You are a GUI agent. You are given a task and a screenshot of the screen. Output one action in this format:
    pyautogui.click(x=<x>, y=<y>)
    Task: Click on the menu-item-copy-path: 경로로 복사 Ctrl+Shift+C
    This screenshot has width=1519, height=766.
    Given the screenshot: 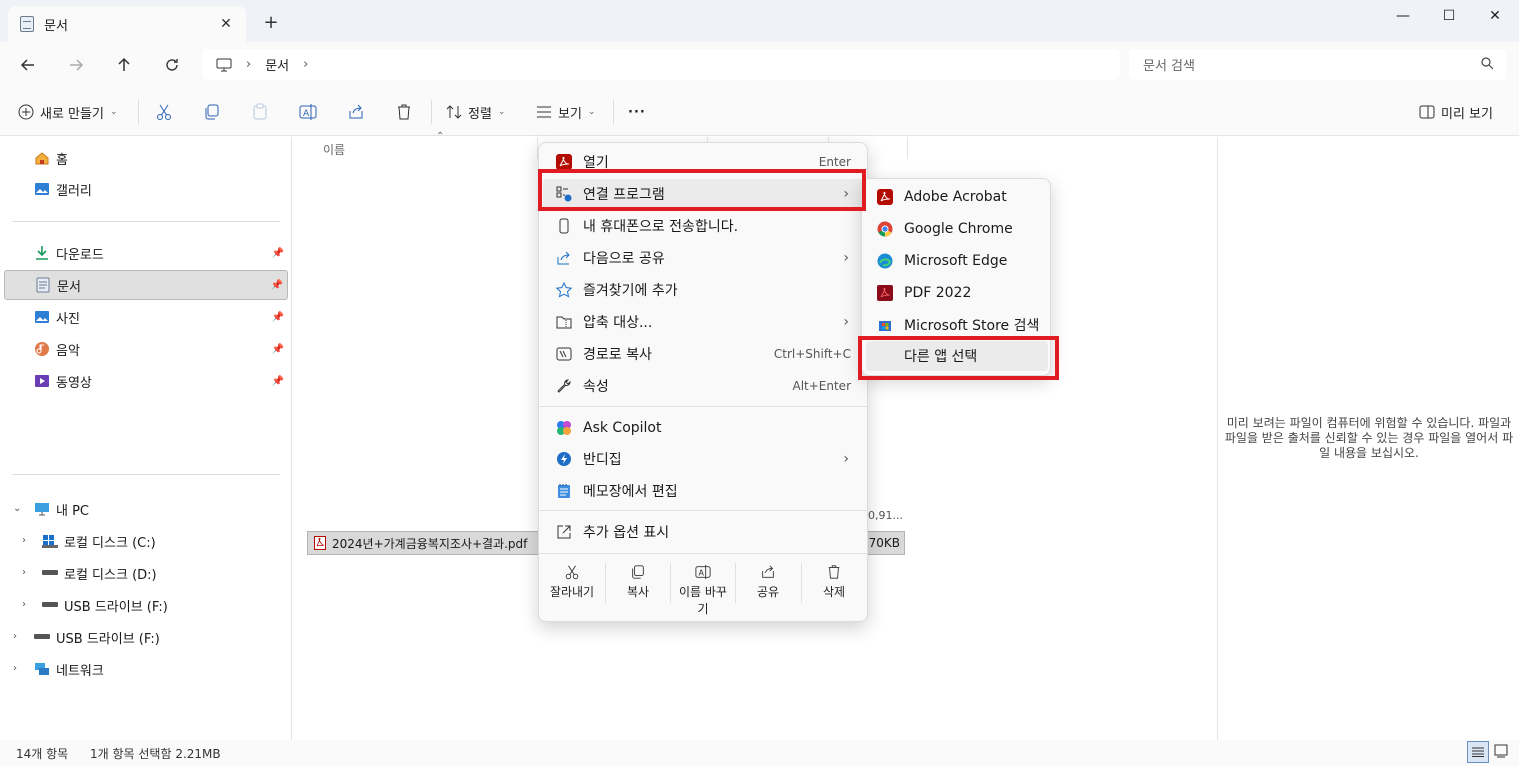 What is the action you would take?
    pyautogui.click(x=704, y=354)
    